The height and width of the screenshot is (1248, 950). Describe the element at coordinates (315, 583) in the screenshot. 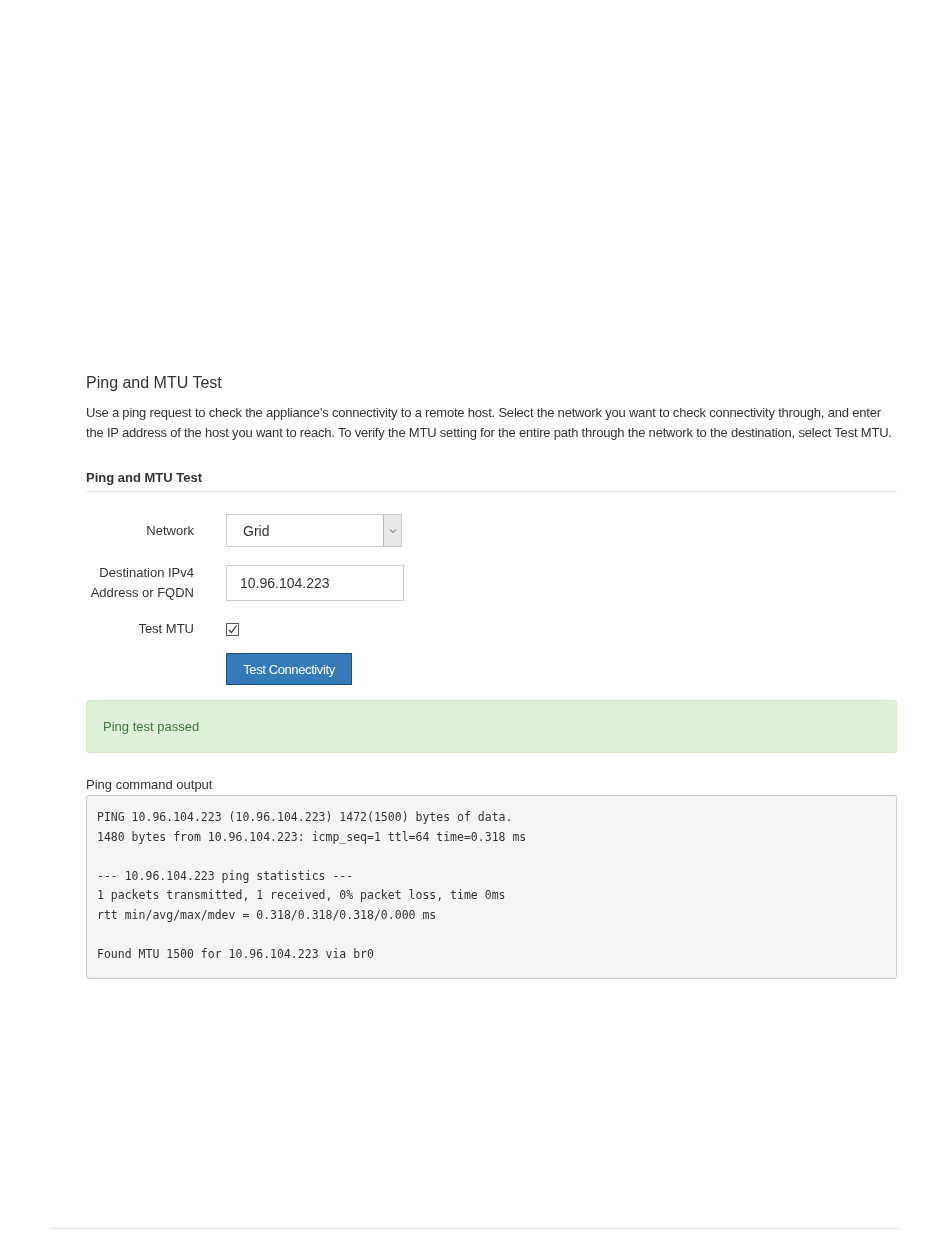

I see `destination-input: 10.96.104.223` at that location.